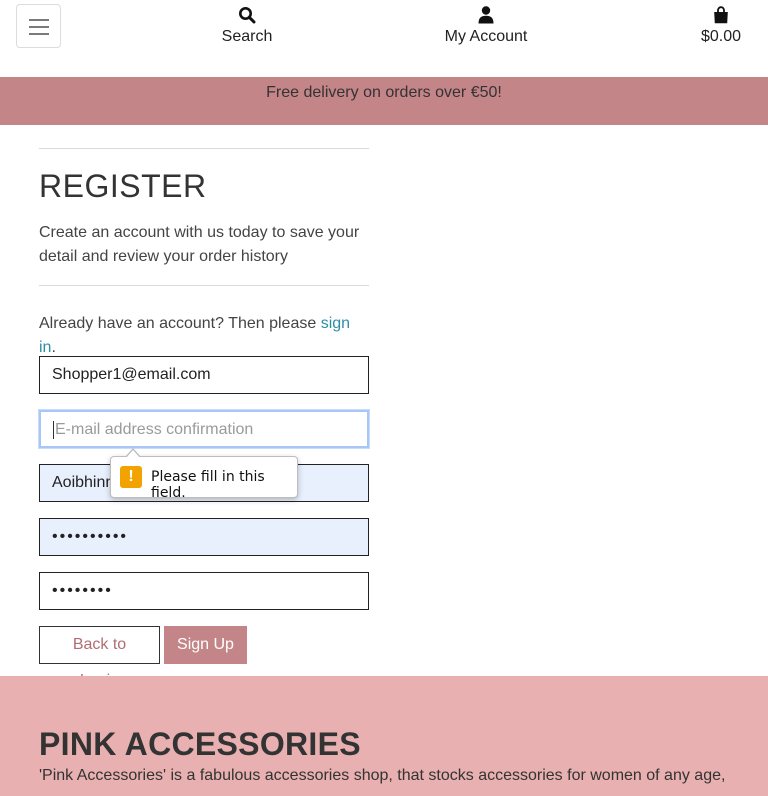  I want to click on email-confirm-field: E-mail address confirmation, so click(204, 429).